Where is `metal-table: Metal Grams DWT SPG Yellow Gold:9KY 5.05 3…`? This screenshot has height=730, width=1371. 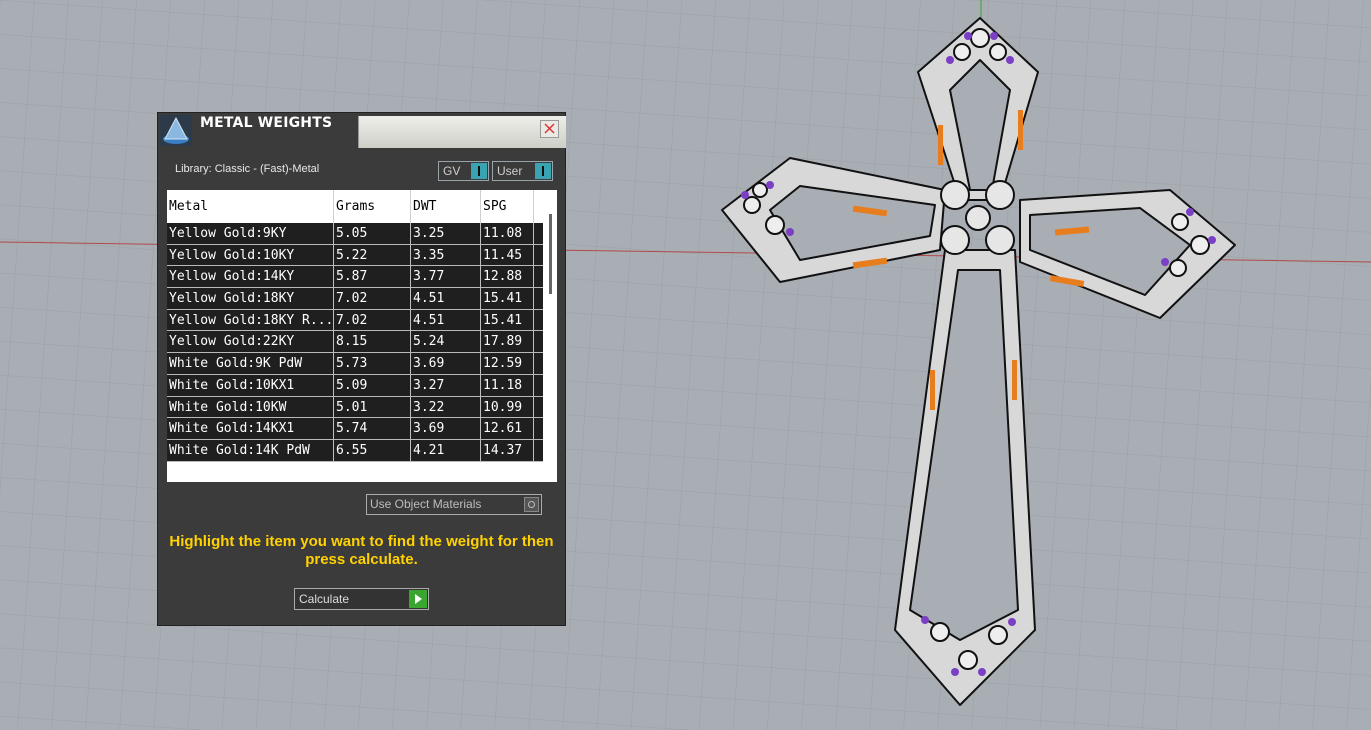
metal-table: Metal Grams DWT SPG Yellow Gold:9KY 5.05 3… is located at coordinates (362, 336).